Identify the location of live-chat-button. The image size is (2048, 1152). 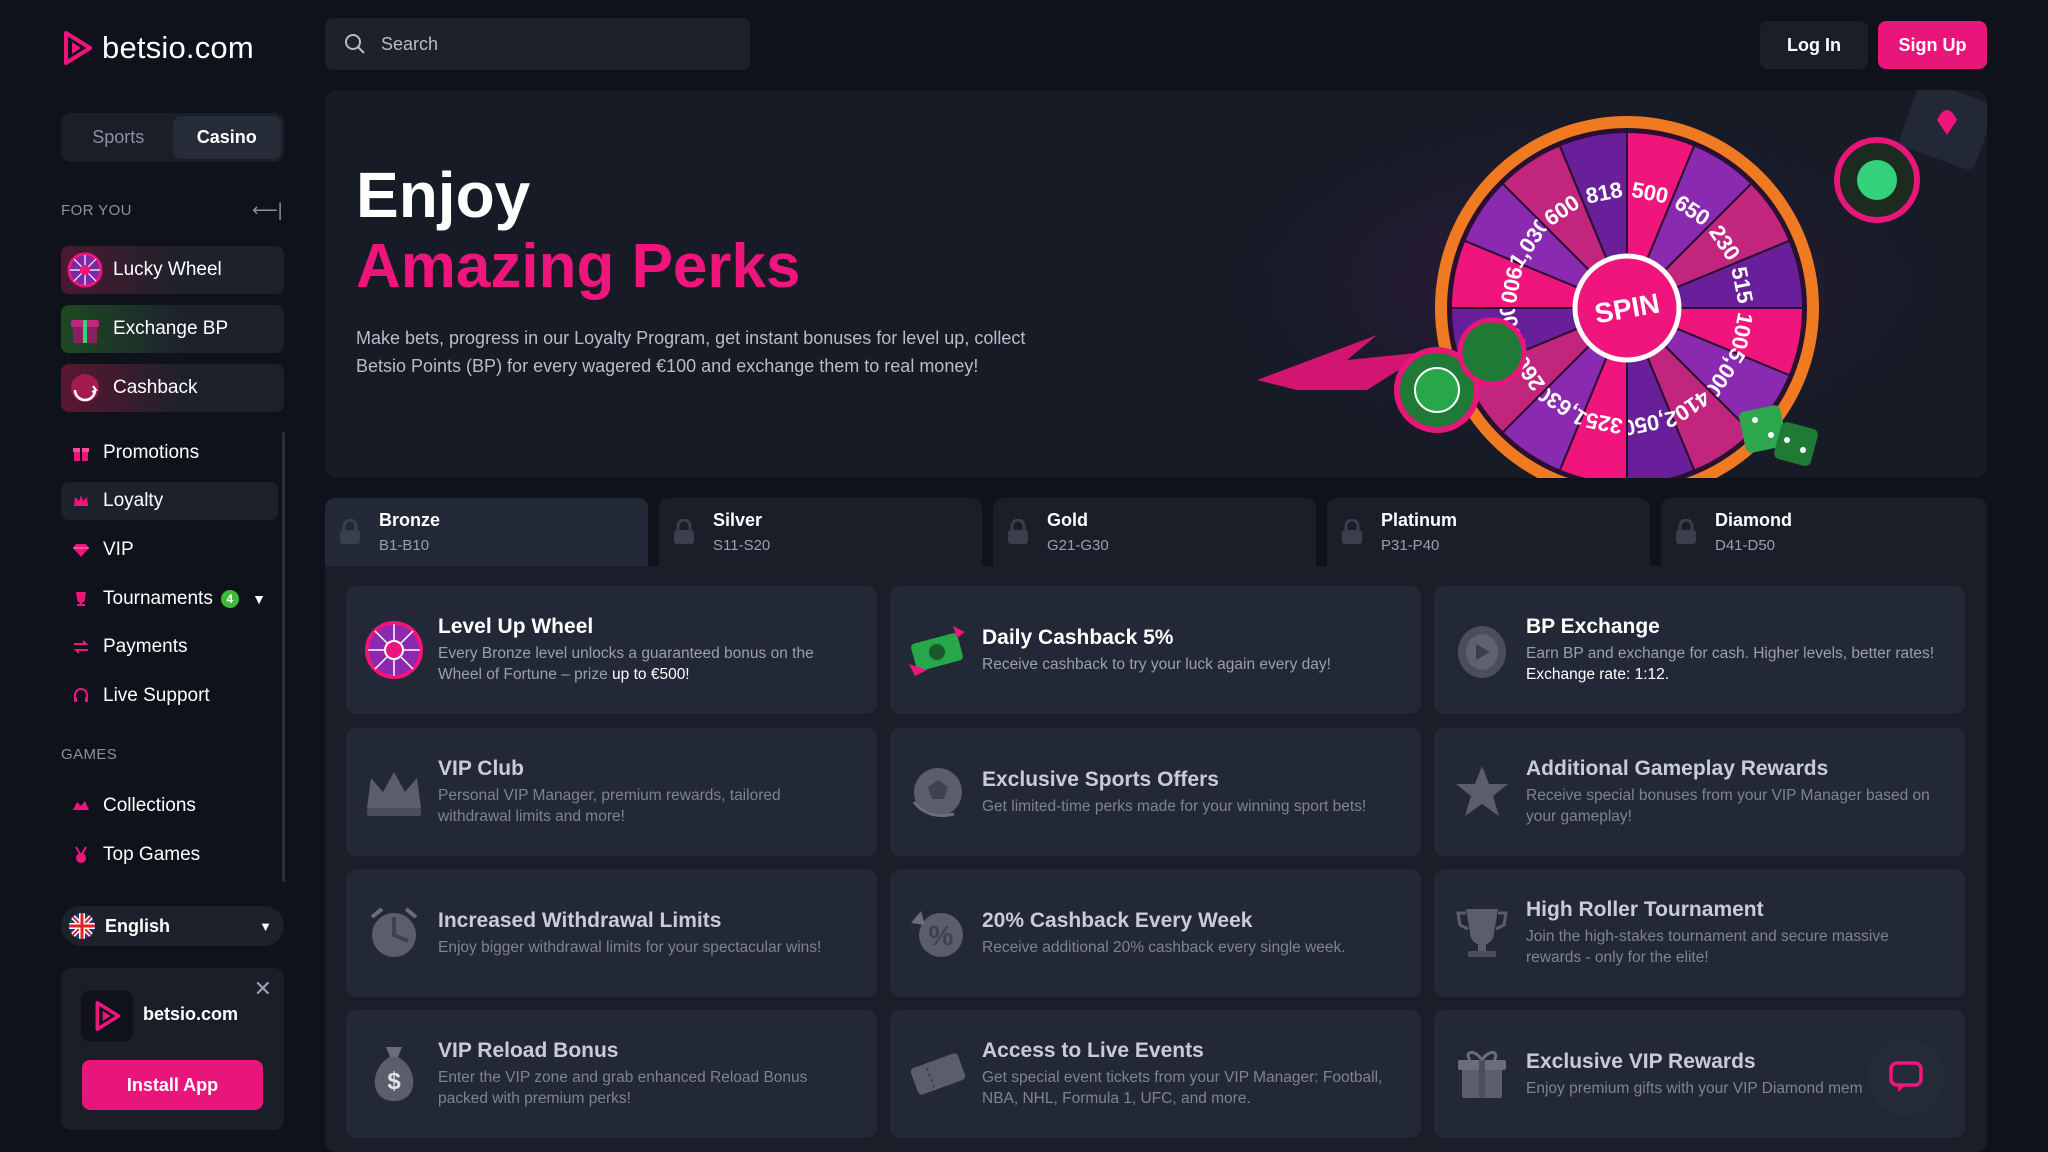
(1906, 1077).